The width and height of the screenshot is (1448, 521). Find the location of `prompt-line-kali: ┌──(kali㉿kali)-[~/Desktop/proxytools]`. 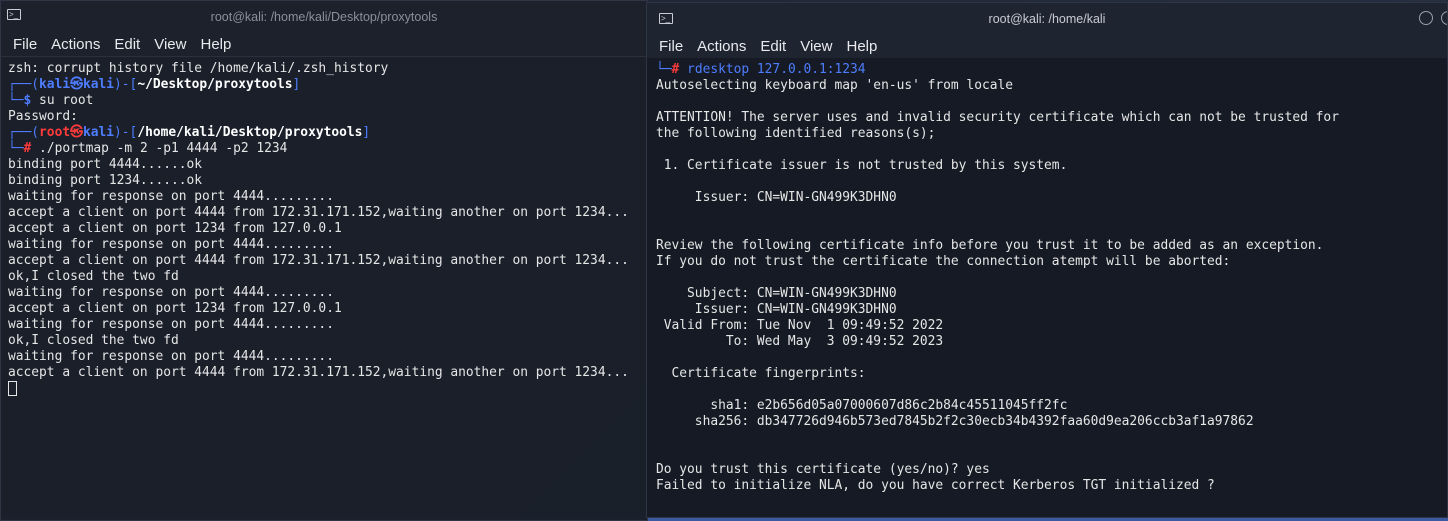

prompt-line-kali: ┌──(kali㉿kali)-[~/Desktop/proxytools] is located at coordinates (154, 84).